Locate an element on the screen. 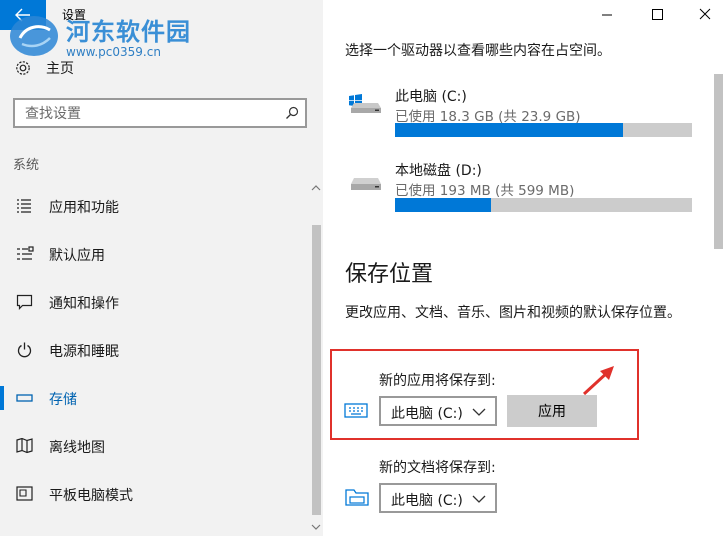  watermark-title: 河东软件园 is located at coordinates (128, 31).